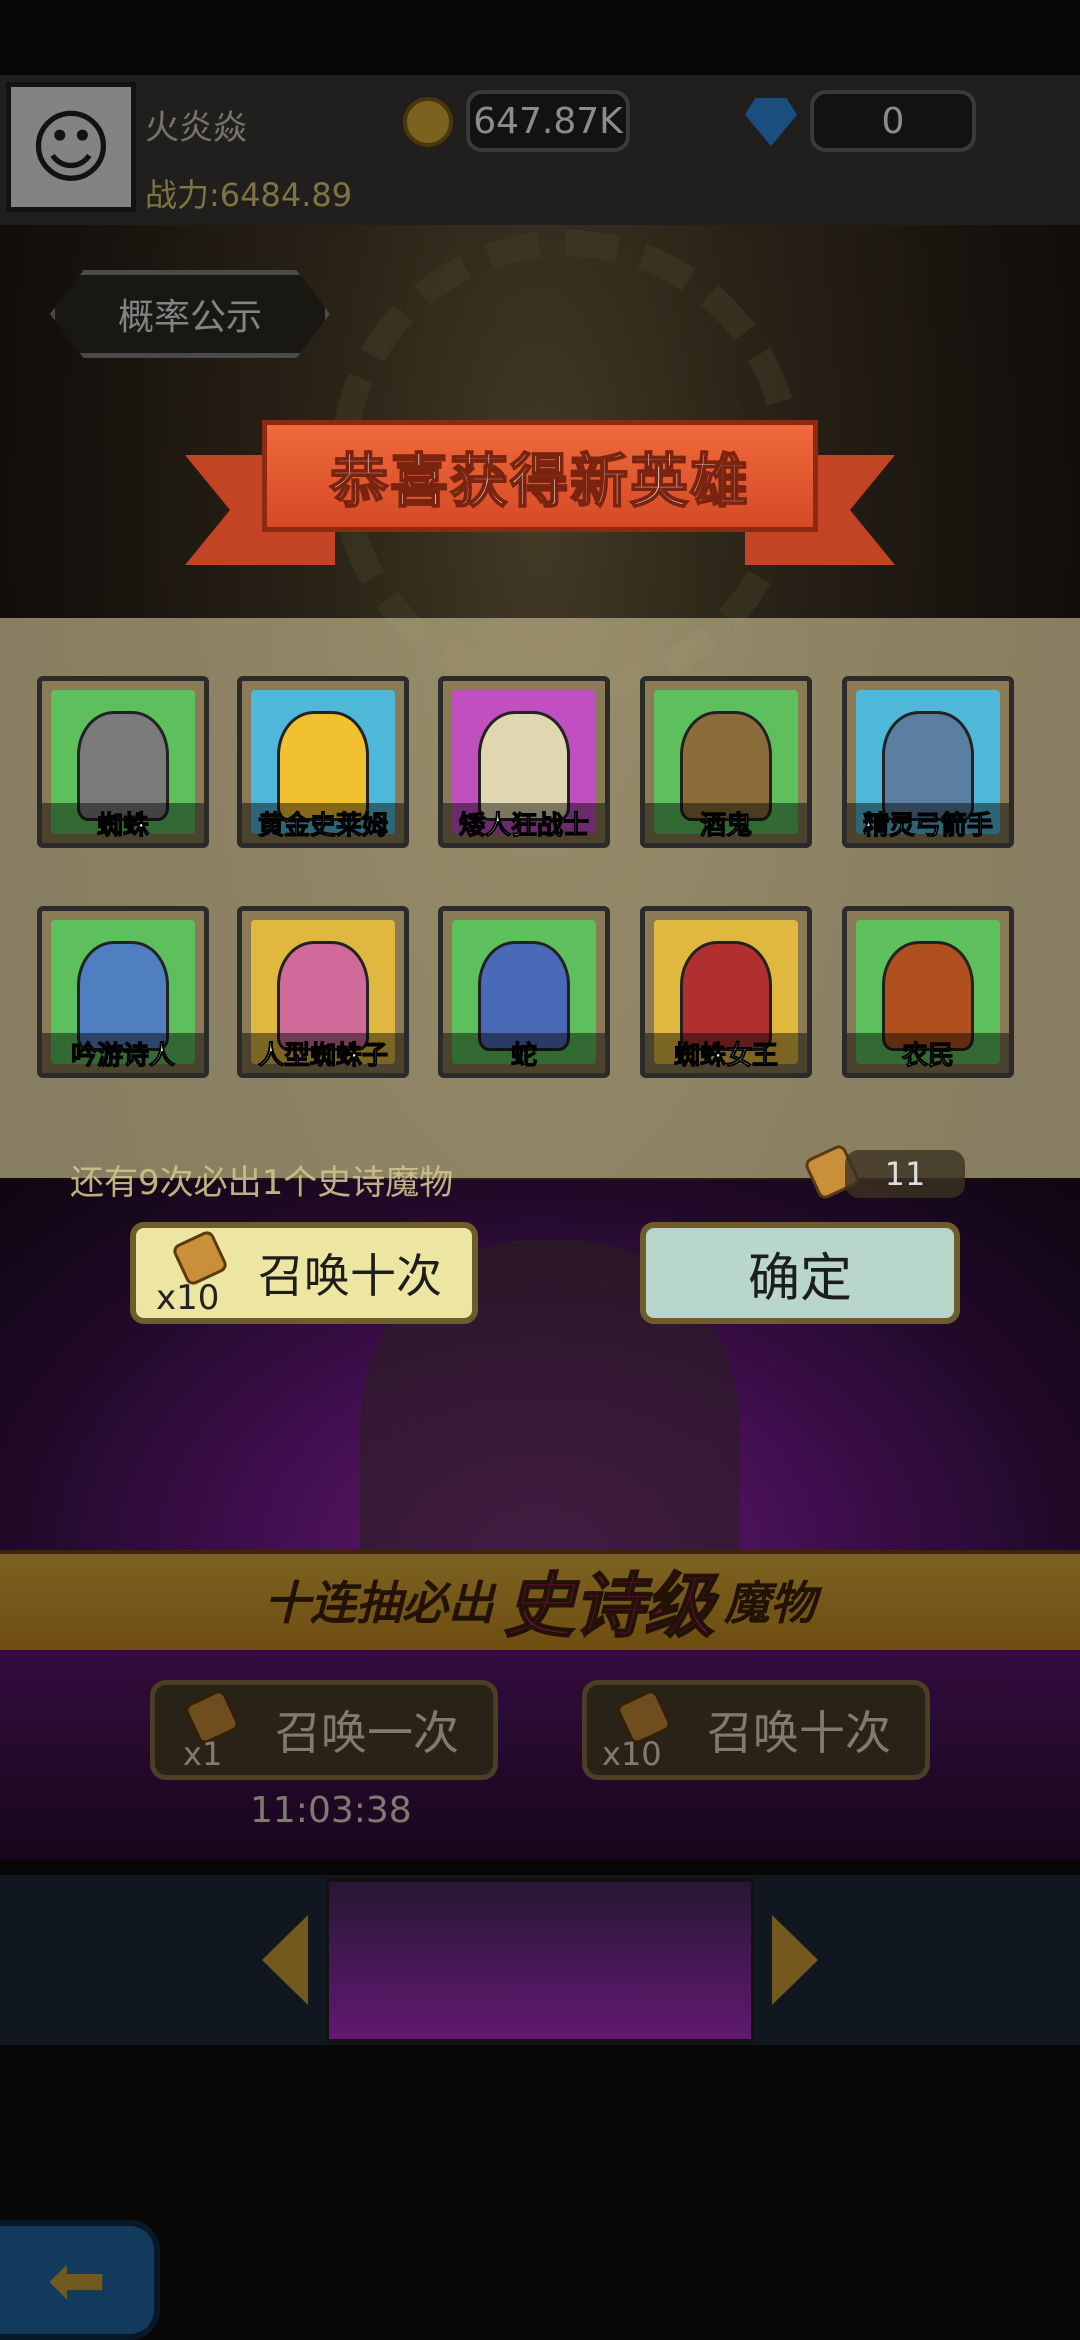  Describe the element at coordinates (540, 476) in the screenshot. I see `congrats-title: 恭喜获得新英雄` at that location.